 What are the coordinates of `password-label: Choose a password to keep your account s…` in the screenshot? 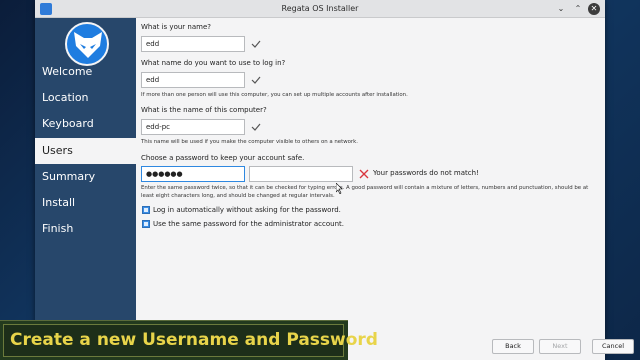 It's located at (223, 158).